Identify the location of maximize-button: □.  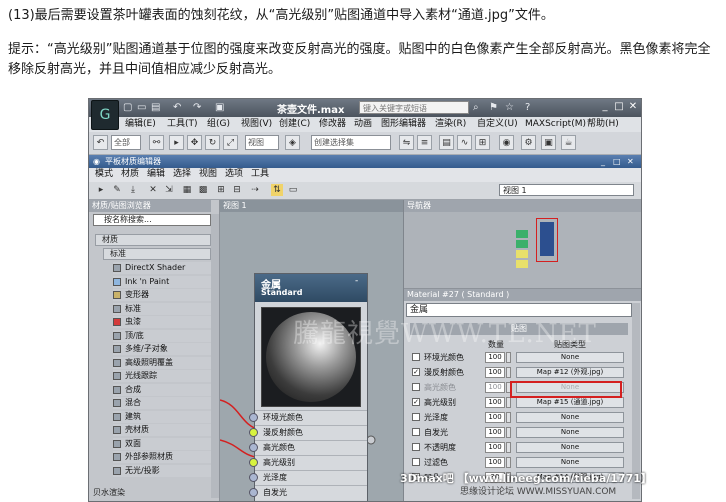
(619, 107).